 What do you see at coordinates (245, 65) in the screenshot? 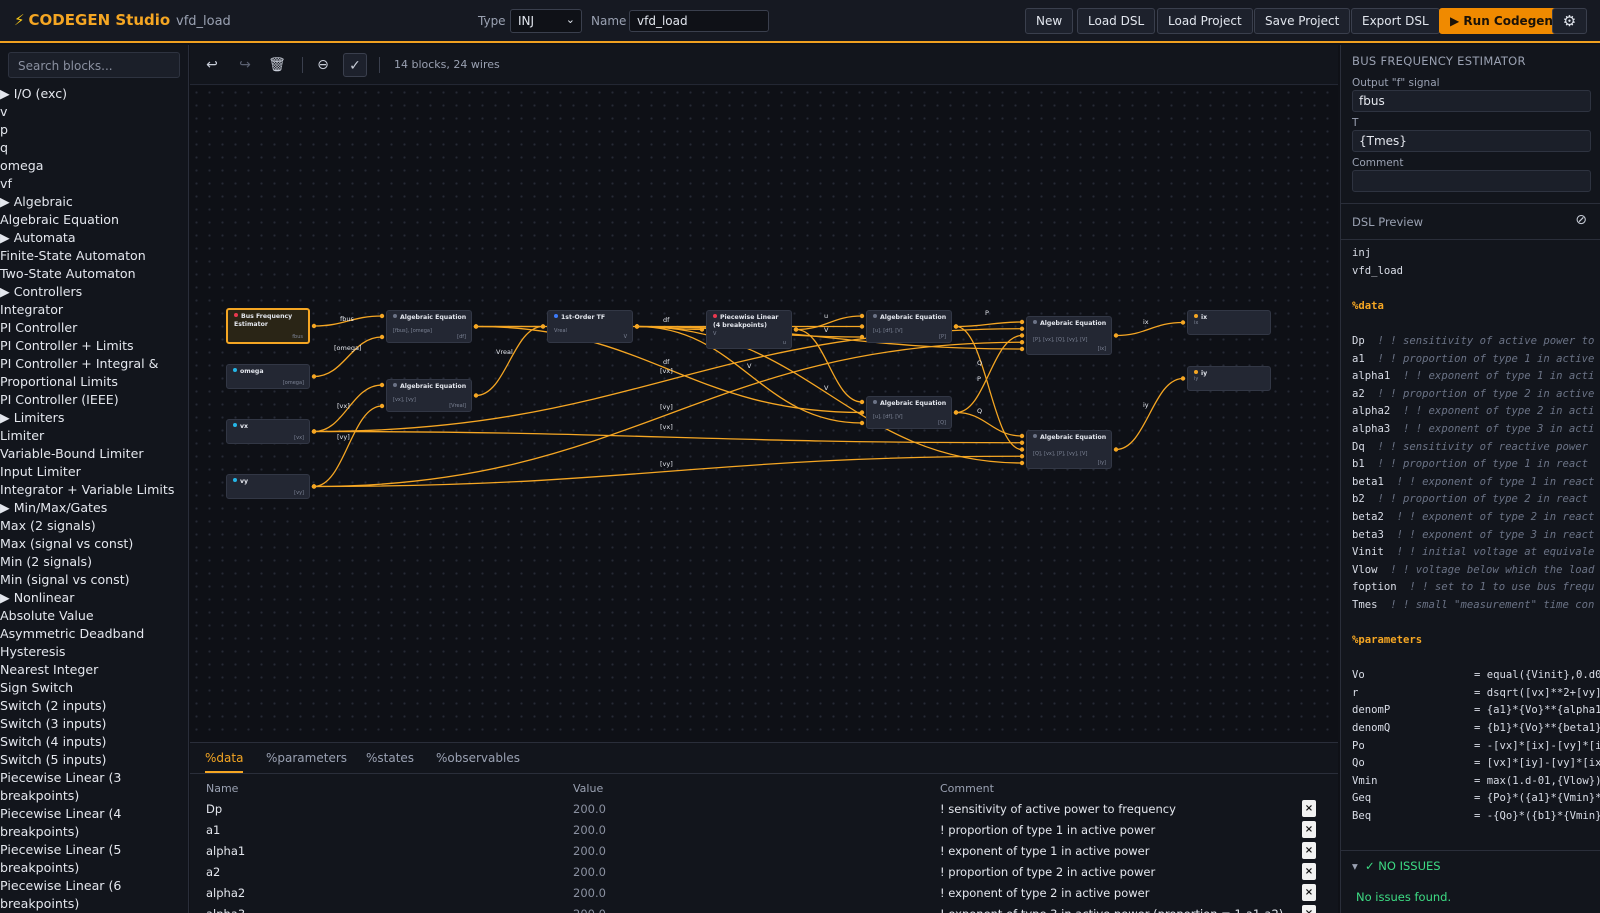
I see `redo-icon: ↪` at bounding box center [245, 65].